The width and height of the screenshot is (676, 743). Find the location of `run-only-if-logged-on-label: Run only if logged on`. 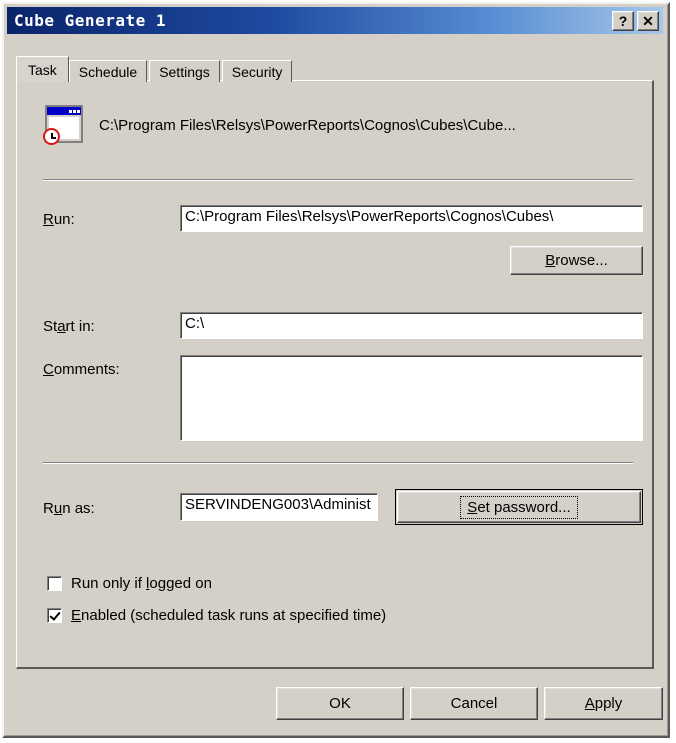

run-only-if-logged-on-label: Run only if logged on is located at coordinates (141, 583).